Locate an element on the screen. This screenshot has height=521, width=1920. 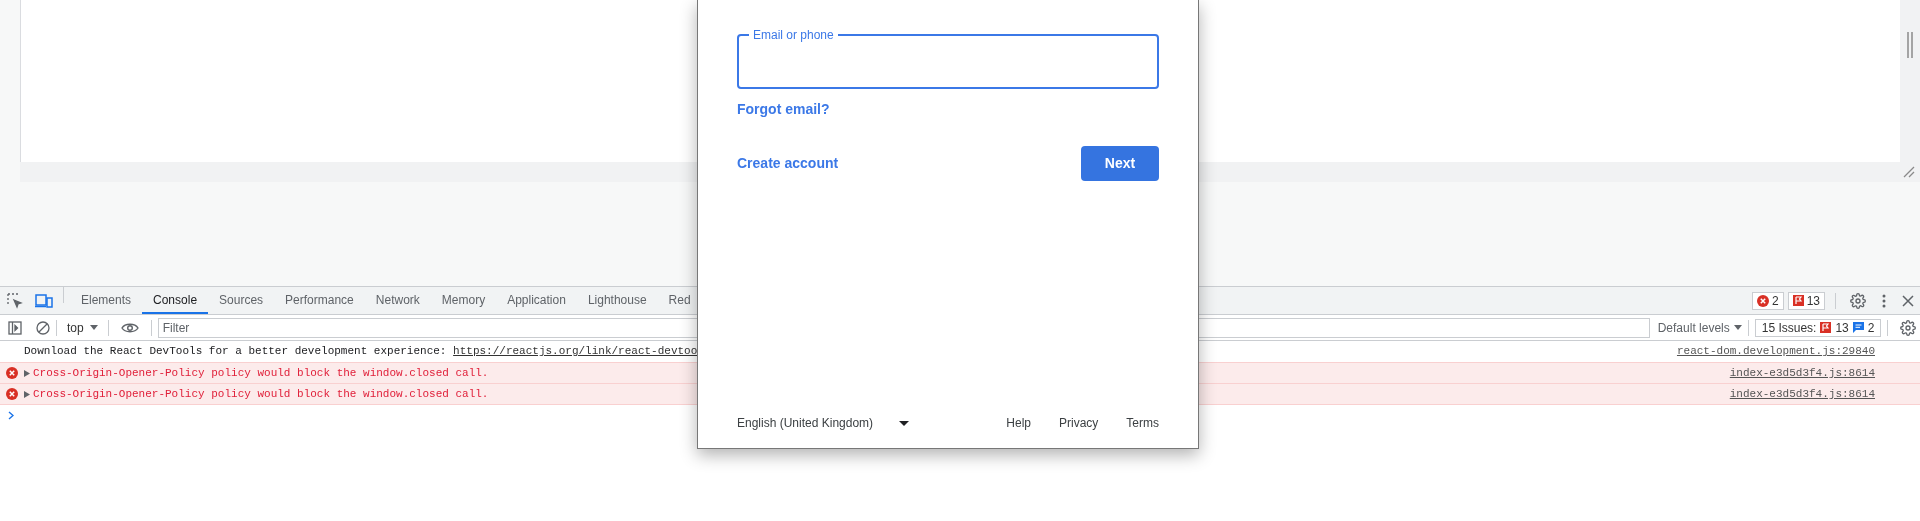
prompt-icon is located at coordinates (11, 415).